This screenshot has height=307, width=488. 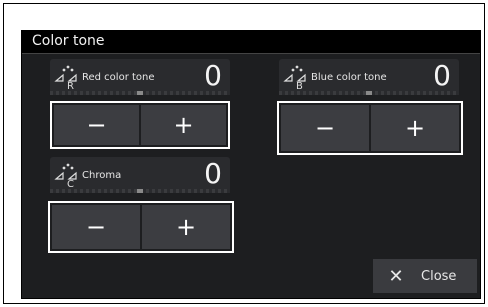 What do you see at coordinates (140, 125) in the screenshot?
I see `red-tone-buttons: − +` at bounding box center [140, 125].